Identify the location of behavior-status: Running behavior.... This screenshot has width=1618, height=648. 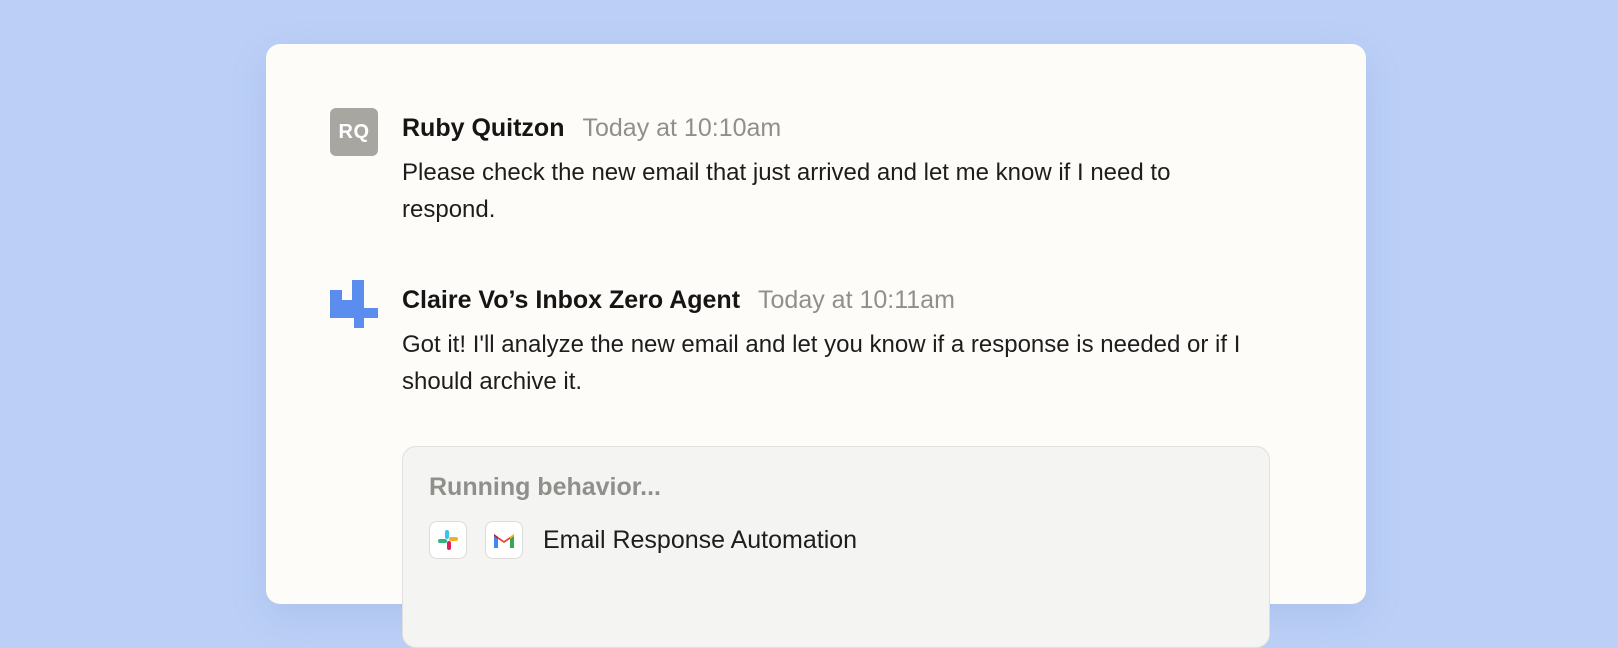
(545, 487).